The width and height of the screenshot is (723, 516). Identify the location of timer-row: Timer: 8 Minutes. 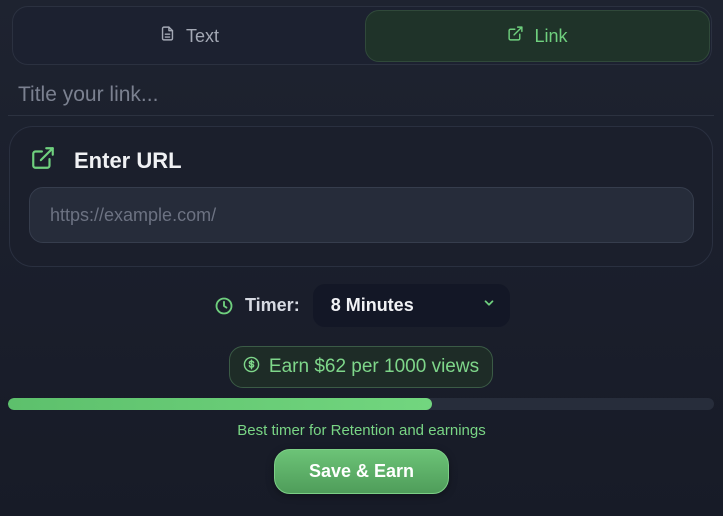
(362, 305).